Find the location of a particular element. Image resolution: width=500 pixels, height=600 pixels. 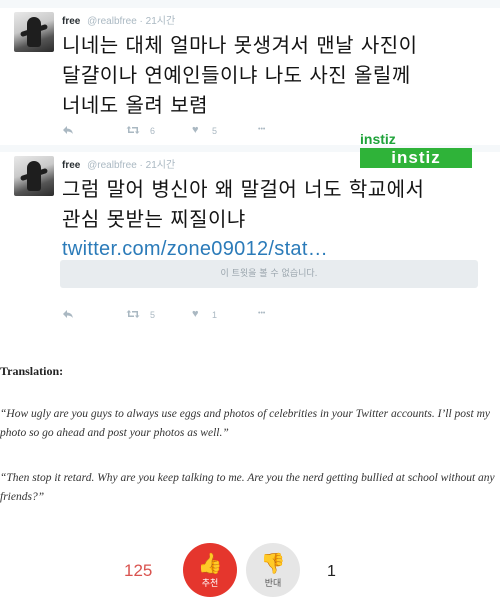

tweet-line: 달걀이나 연예인들이냐 나도 사진 올릴께 is located at coordinates (236, 75).